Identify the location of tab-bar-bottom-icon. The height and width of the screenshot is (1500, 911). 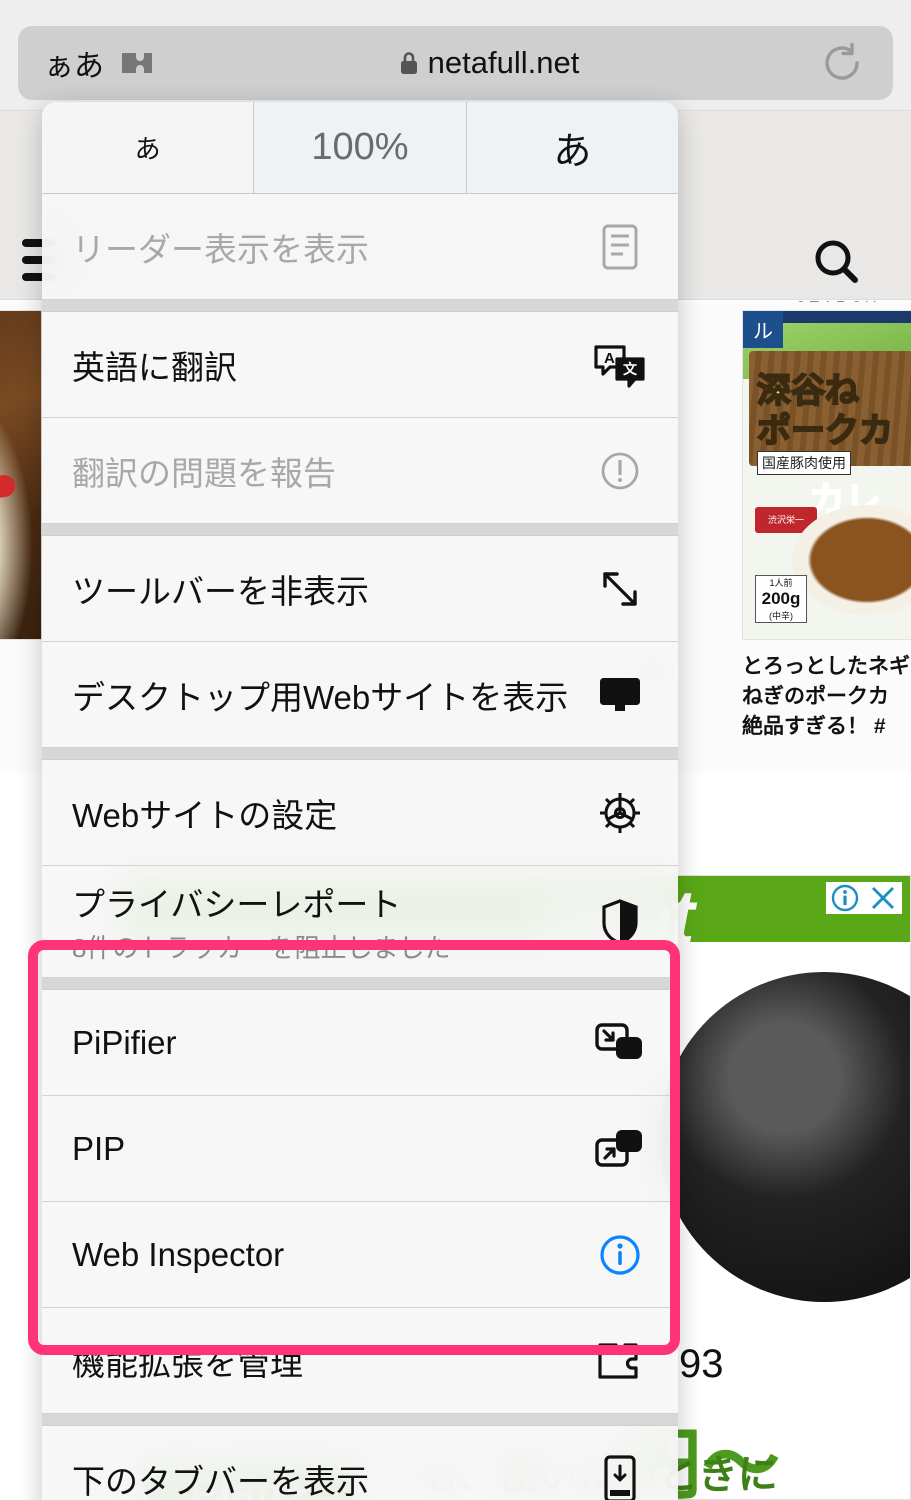
(620, 1477).